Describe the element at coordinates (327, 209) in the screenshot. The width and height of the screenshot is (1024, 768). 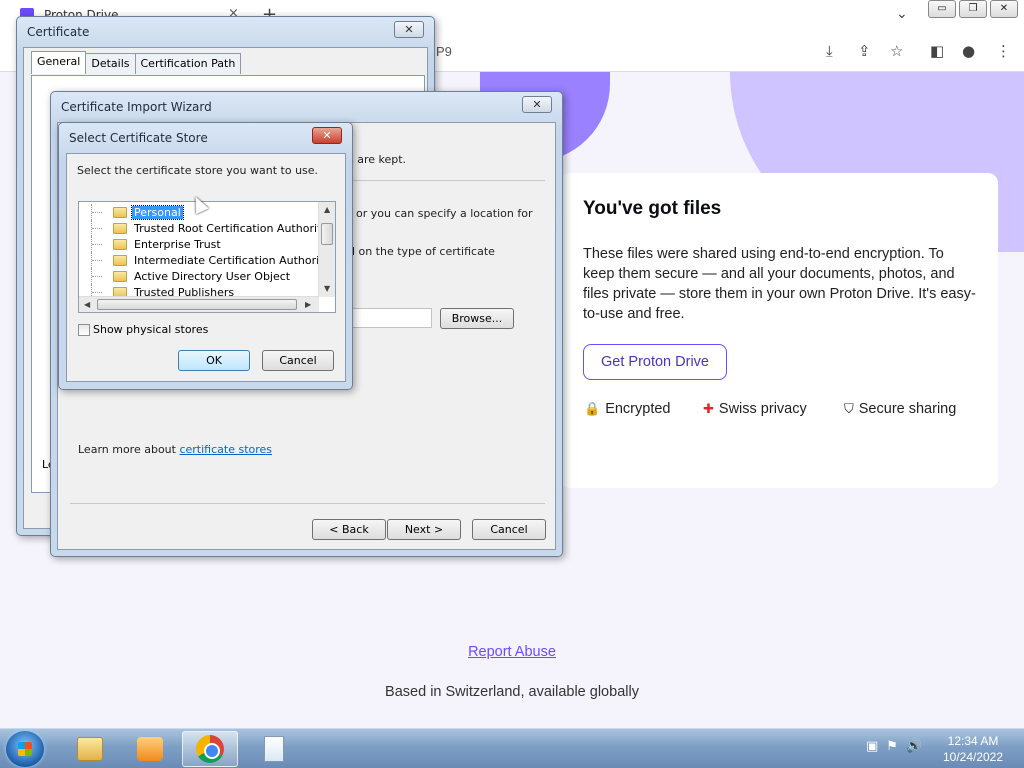
I see `scroll-up-arrow-icon: ▲` at that location.